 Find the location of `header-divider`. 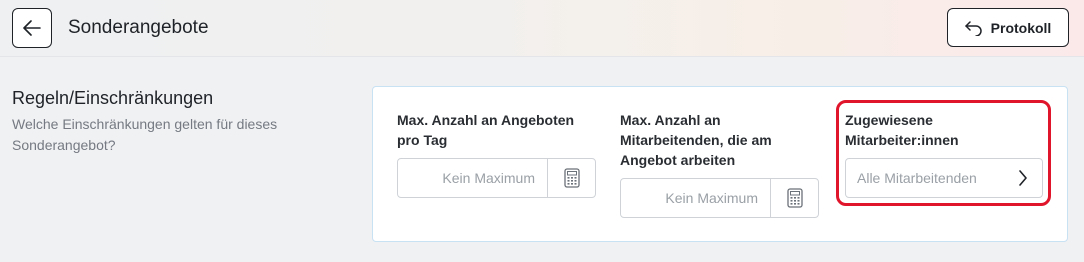

header-divider is located at coordinates (542, 56).